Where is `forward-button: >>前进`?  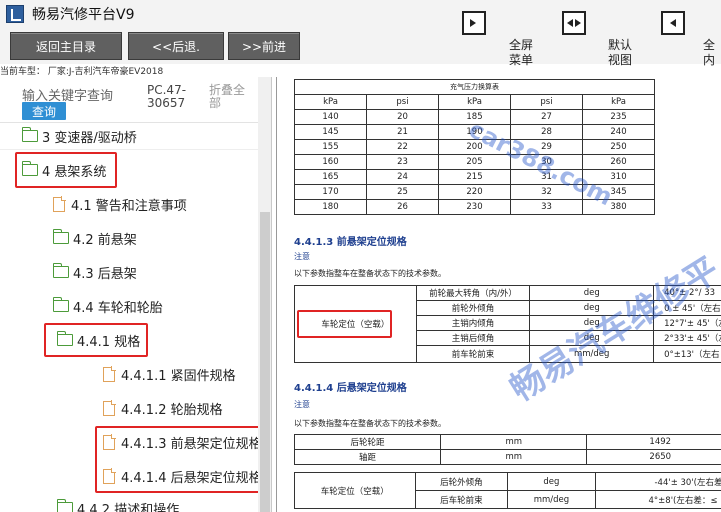 forward-button: >>前进 is located at coordinates (264, 46).